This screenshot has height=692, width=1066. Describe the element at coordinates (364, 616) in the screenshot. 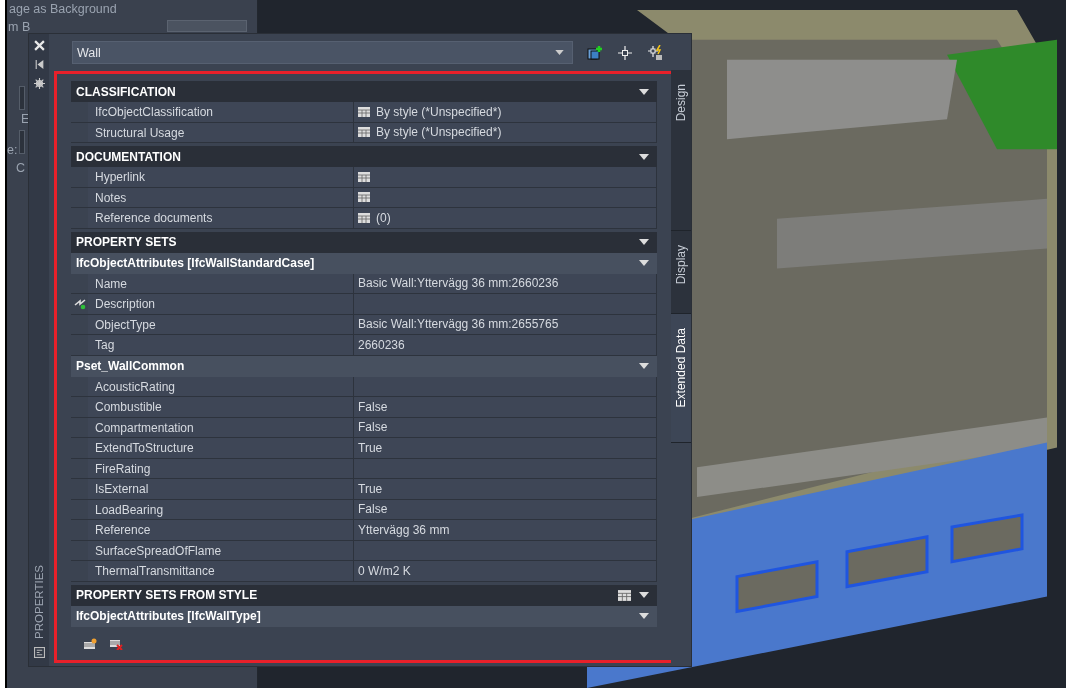

I see `section-header: IfcObjectAttributes [IfcWallType]` at that location.